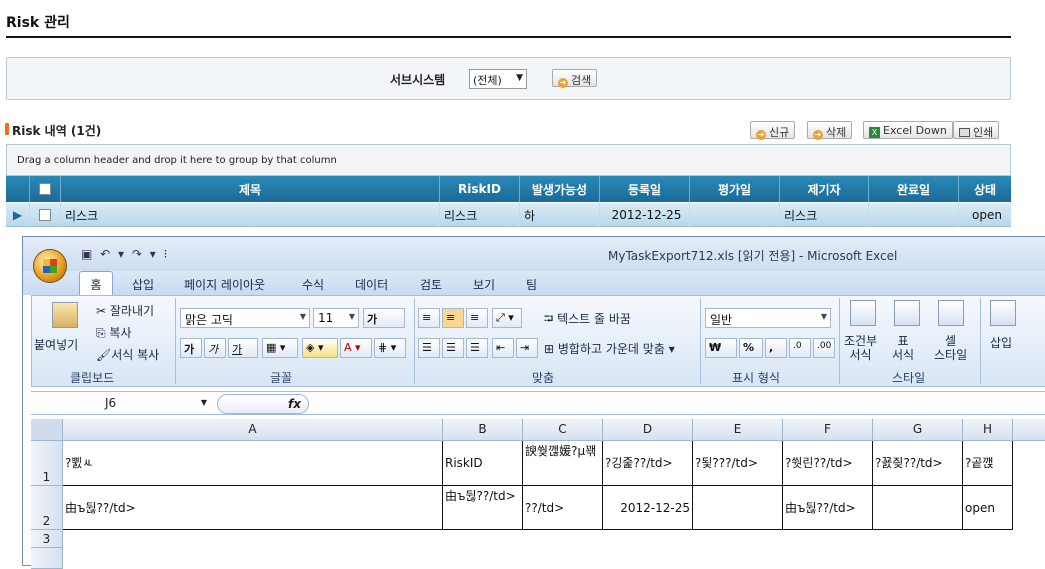 Image resolution: width=1045 pixels, height=569 pixels. Describe the element at coordinates (721, 348) in the screenshot. I see `currency-button: ₩` at that location.